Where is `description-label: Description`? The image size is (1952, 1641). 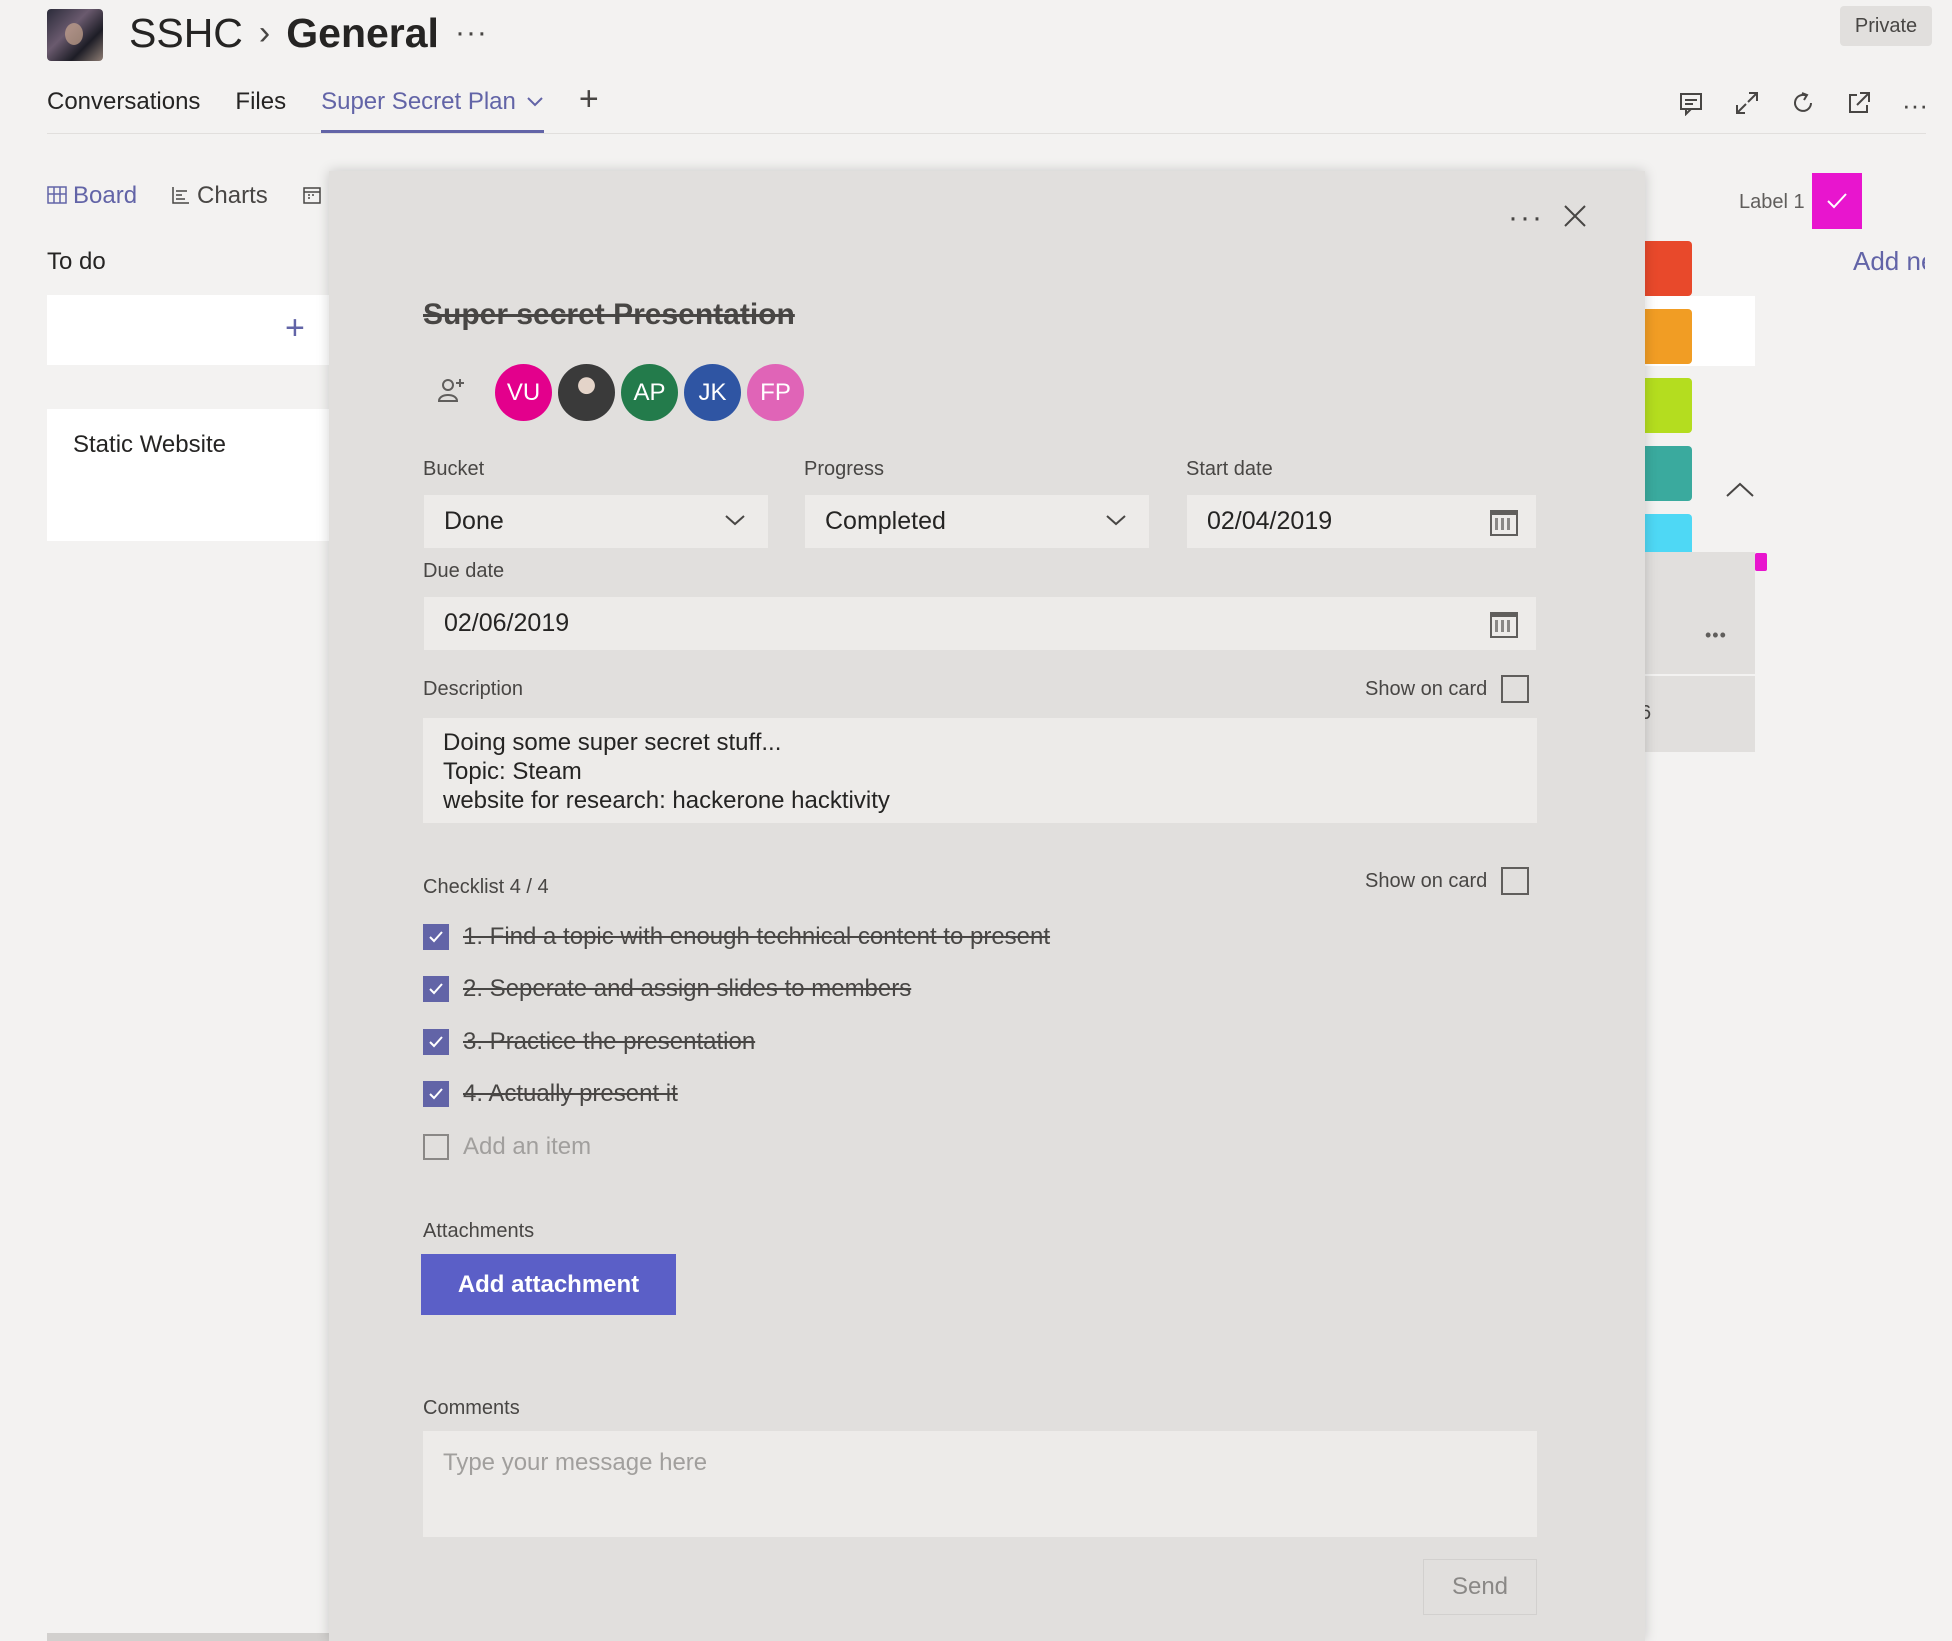 description-label: Description is located at coordinates (473, 689).